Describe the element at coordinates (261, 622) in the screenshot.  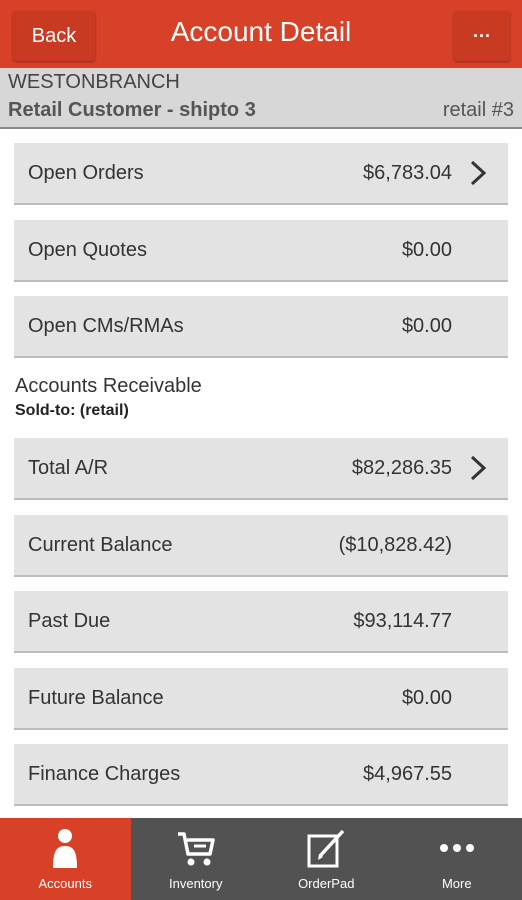
I see `row-past-due: Past Due $93,114.77` at that location.